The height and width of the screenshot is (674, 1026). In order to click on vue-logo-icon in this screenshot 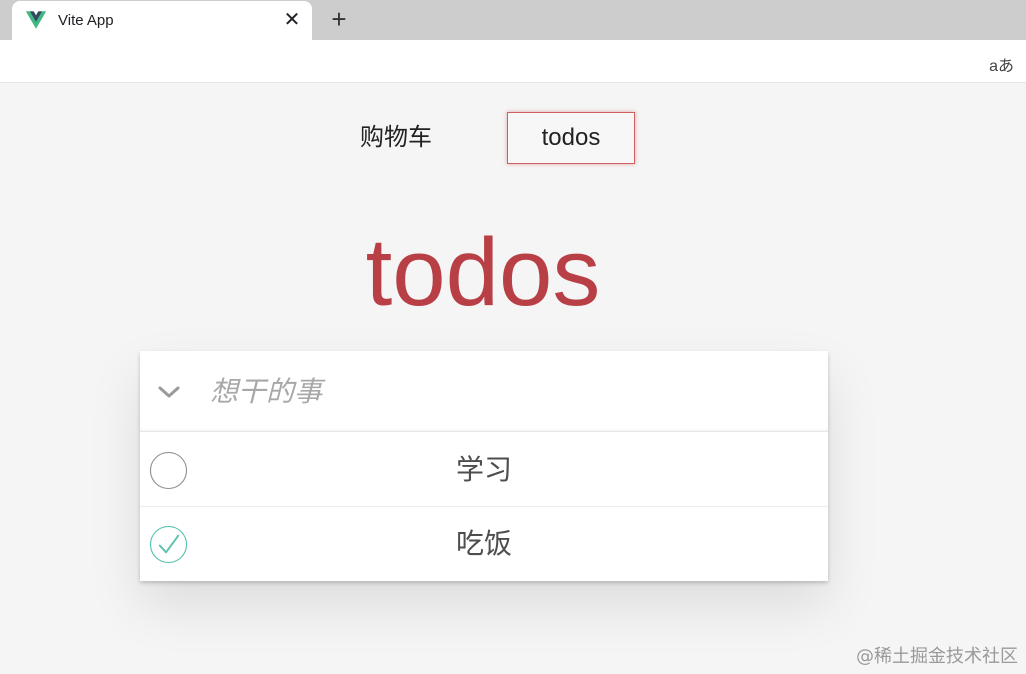, I will do `click(36, 20)`.